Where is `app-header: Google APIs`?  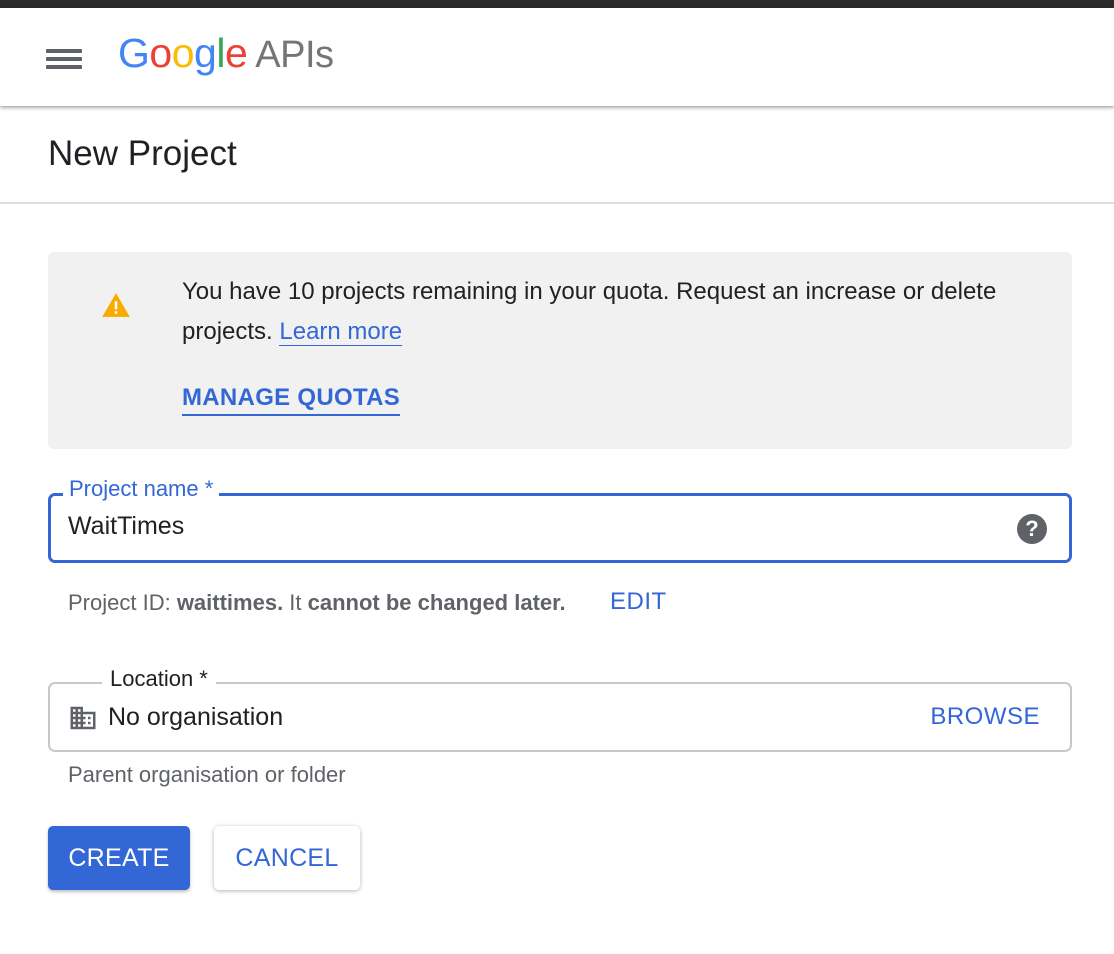
app-header: Google APIs is located at coordinates (557, 57).